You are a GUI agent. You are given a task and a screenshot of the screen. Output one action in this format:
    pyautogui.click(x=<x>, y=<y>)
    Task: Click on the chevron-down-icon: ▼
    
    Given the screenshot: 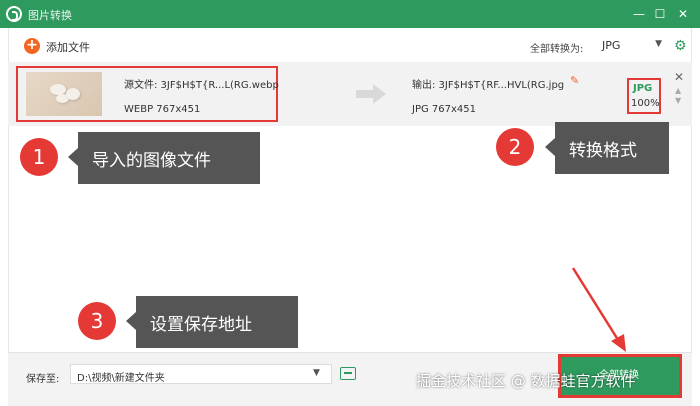 What is the action you would take?
    pyautogui.click(x=316, y=373)
    